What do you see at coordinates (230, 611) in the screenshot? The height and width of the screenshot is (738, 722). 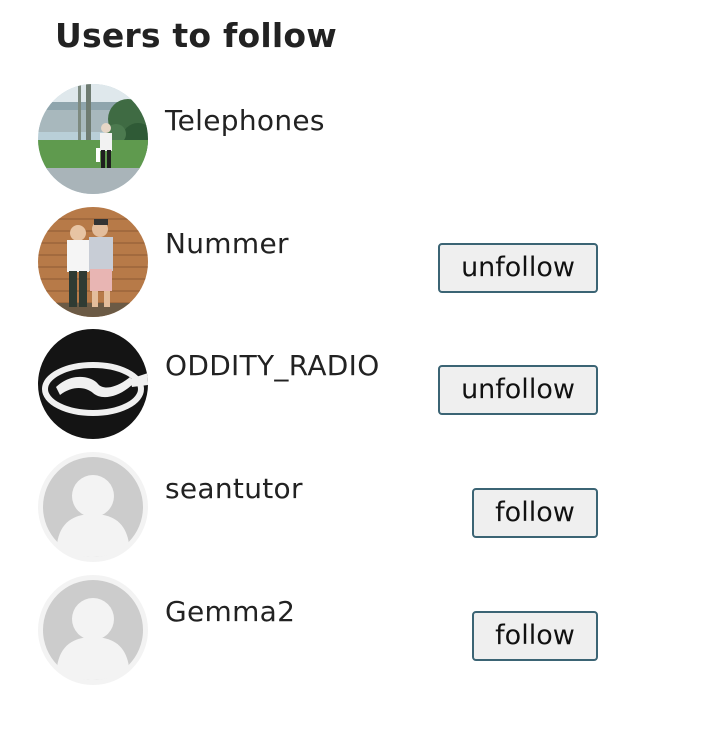 I see `username: Gemma2` at bounding box center [230, 611].